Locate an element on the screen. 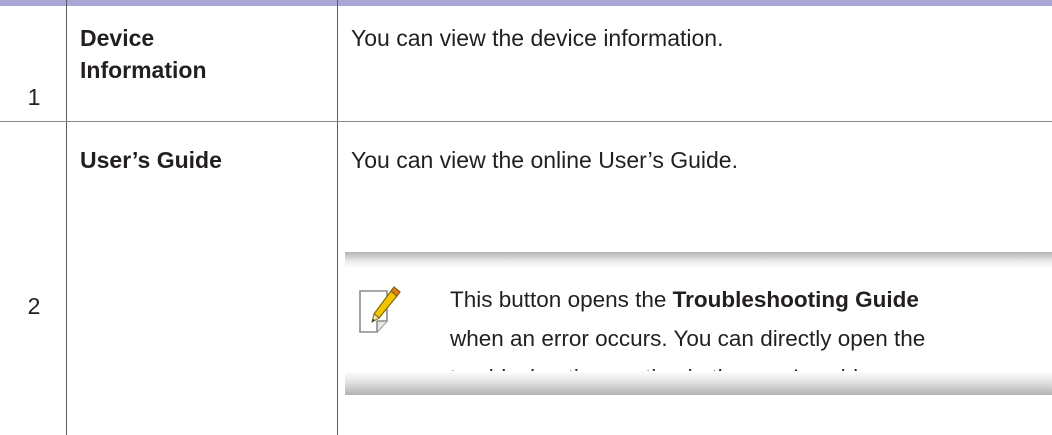 Image resolution: width=1052 pixels, height=435 pixels. note-pencil-icon is located at coordinates (379, 310).